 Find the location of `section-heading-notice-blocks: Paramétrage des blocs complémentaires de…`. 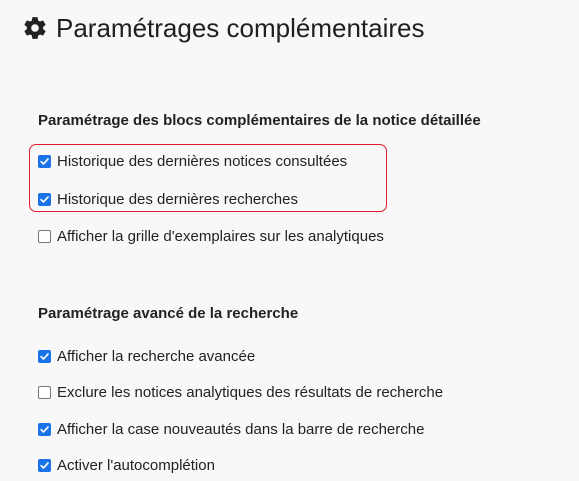

section-heading-notice-blocks: Paramétrage des blocs complémentaires de… is located at coordinates (259, 120).